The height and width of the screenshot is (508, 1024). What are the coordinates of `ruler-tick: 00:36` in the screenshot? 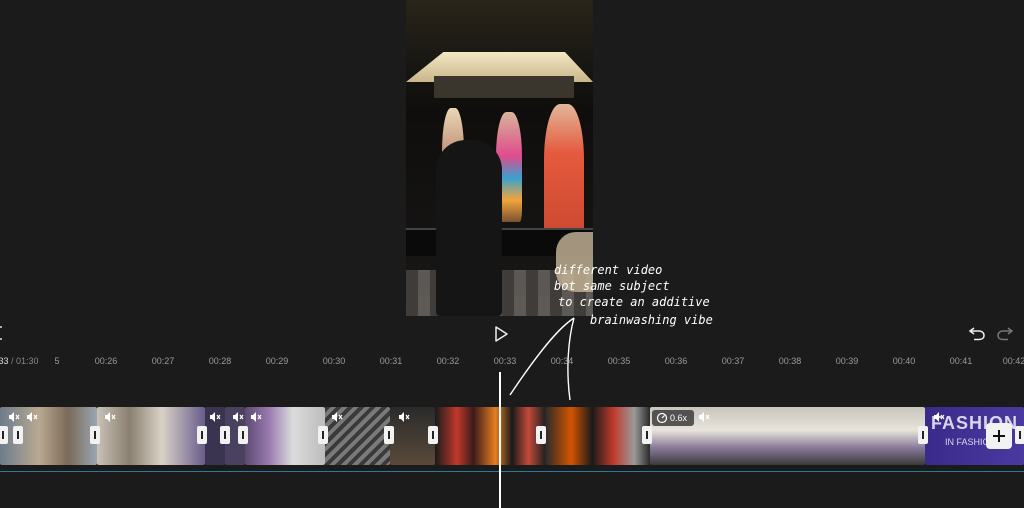 It's located at (676, 361).